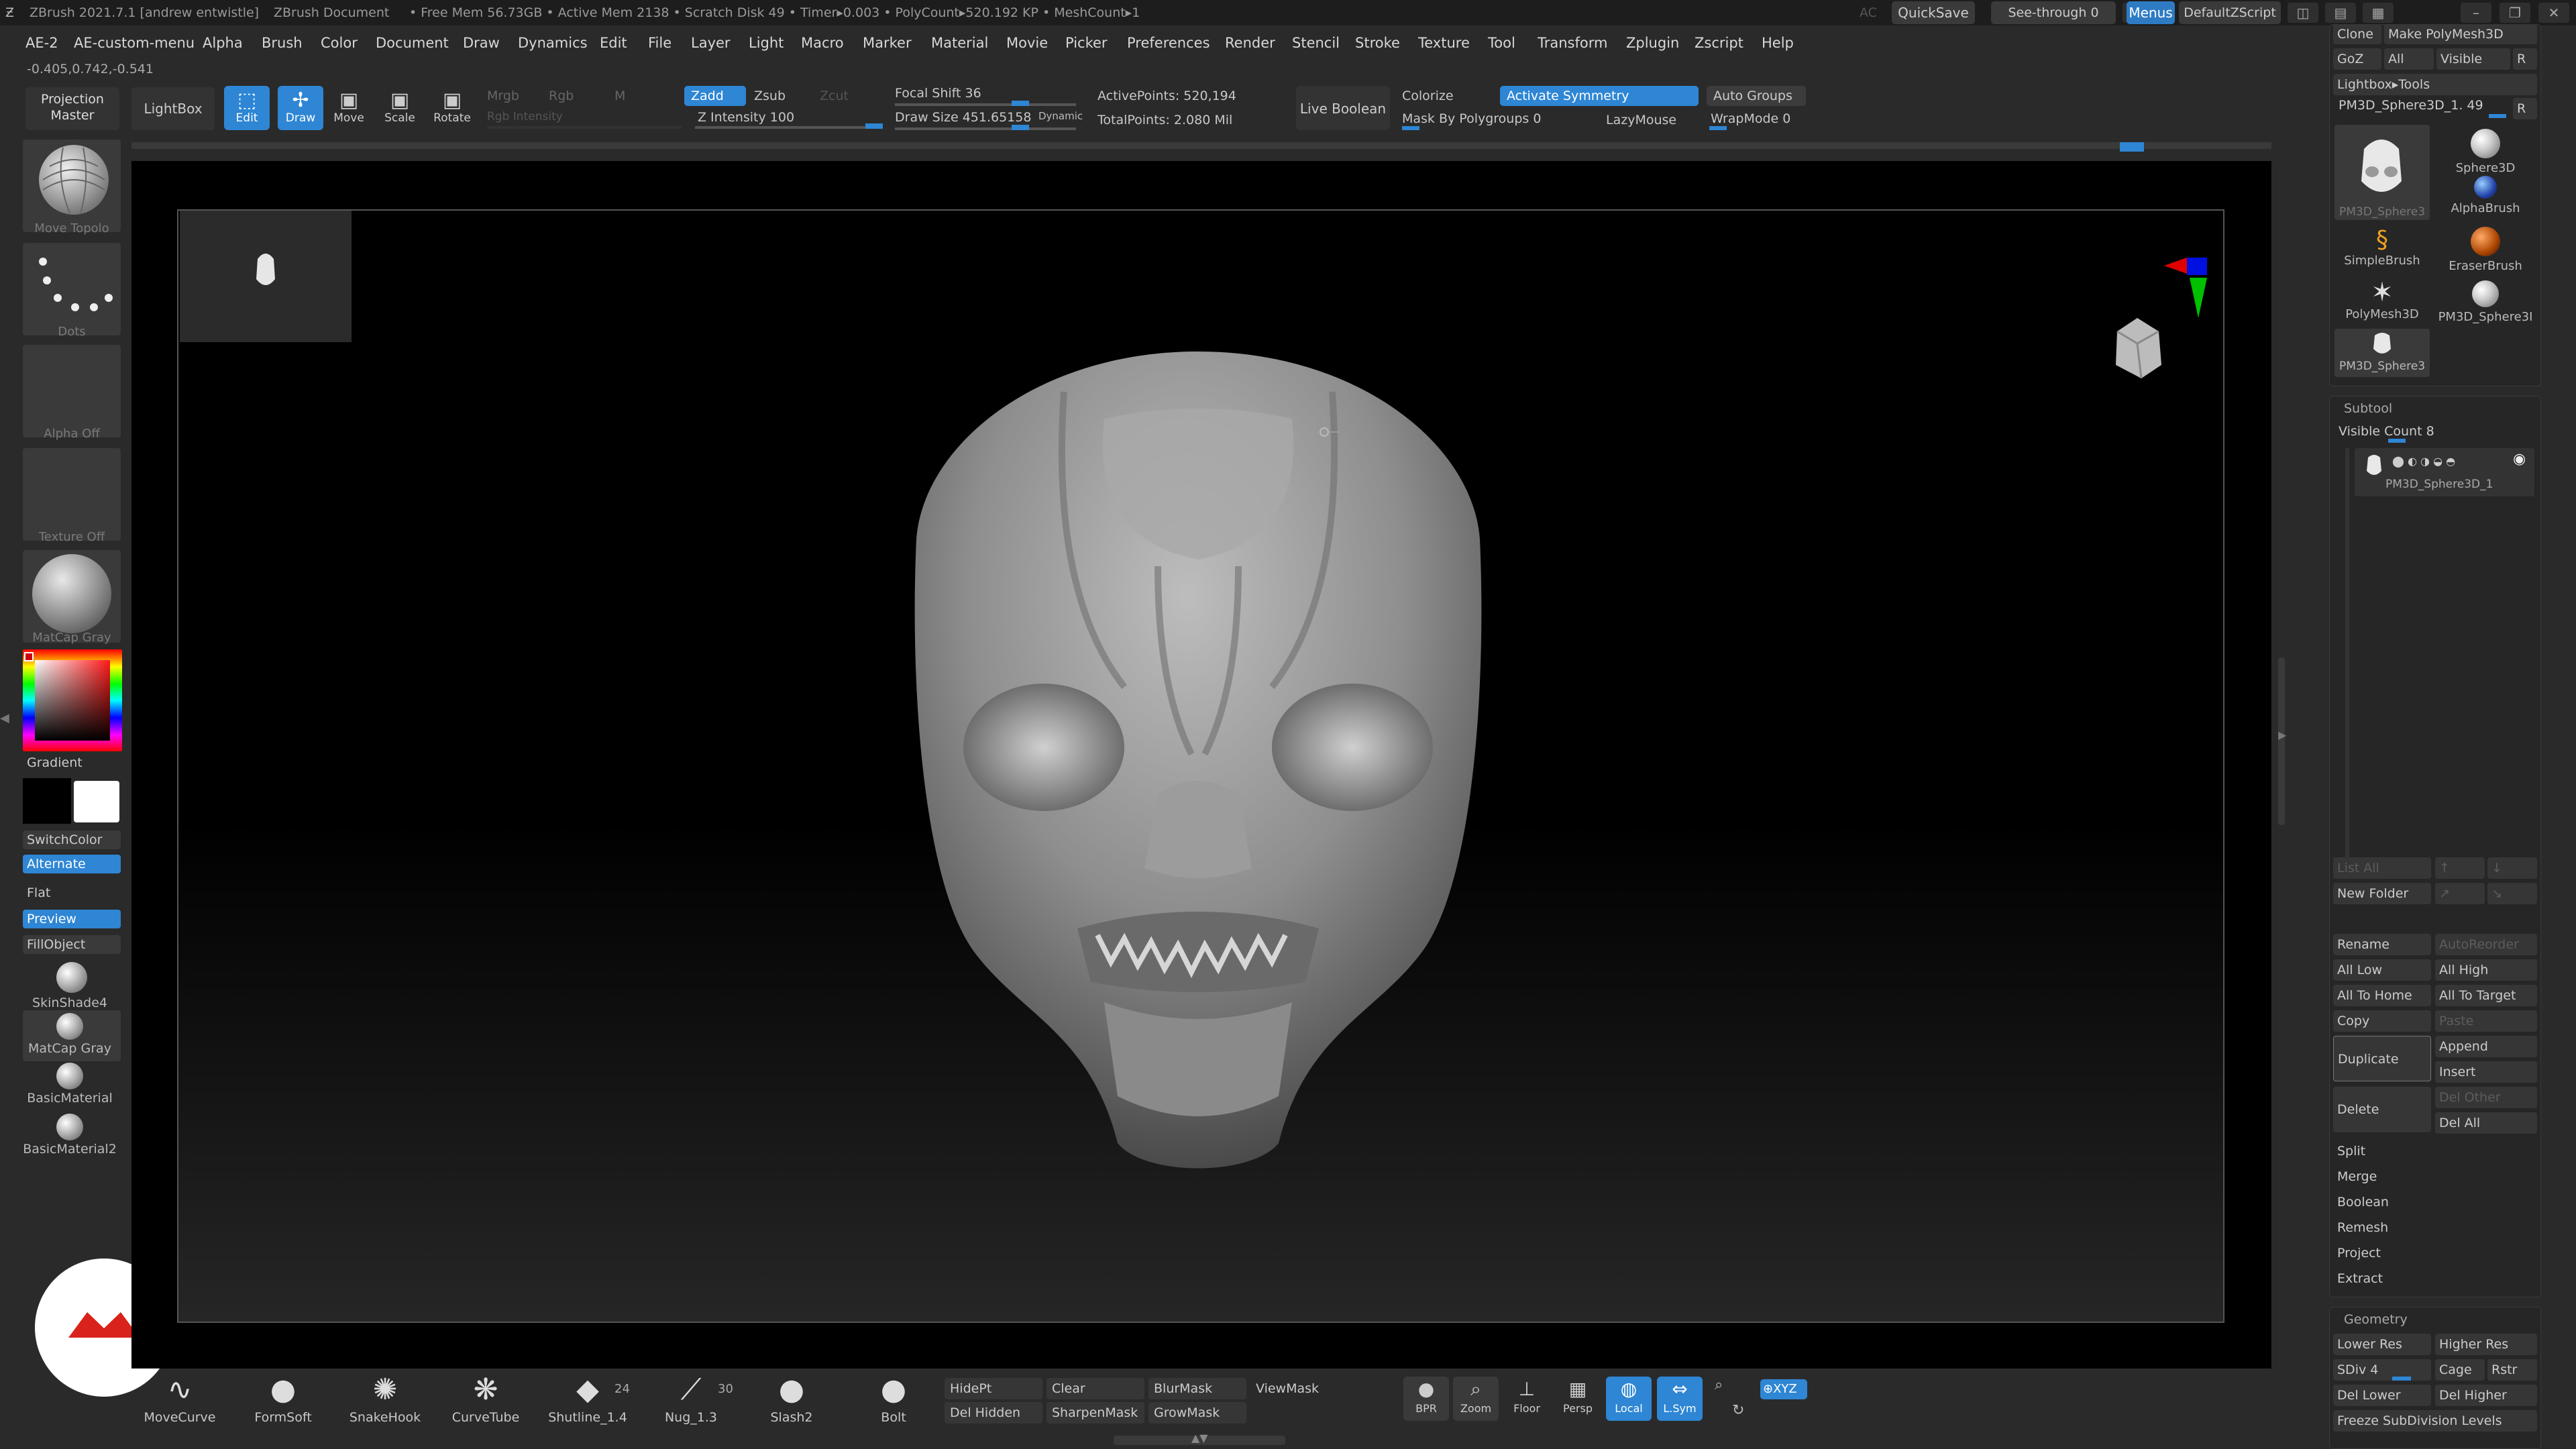 This screenshot has width=2576, height=1449. What do you see at coordinates (874, 126) in the screenshot?
I see `z-intensity-handle` at bounding box center [874, 126].